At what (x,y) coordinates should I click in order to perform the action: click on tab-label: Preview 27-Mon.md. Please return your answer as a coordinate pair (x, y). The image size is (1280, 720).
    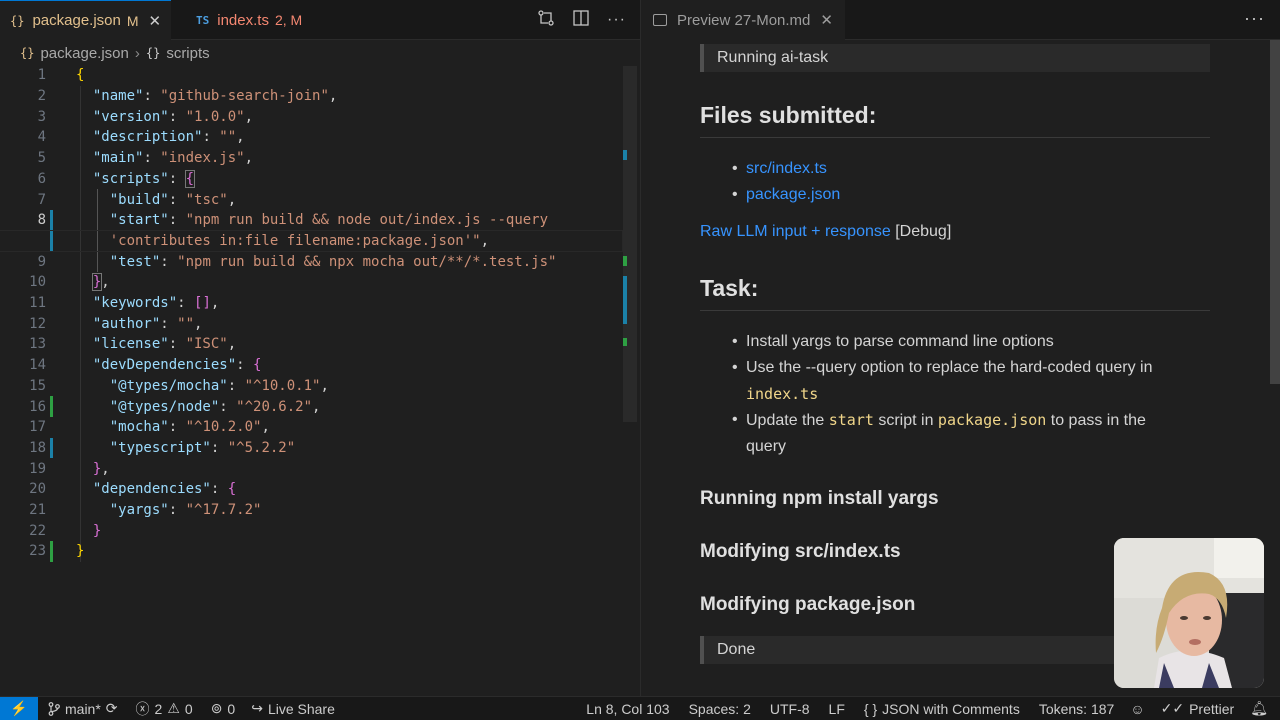
    Looking at the image, I should click on (744, 20).